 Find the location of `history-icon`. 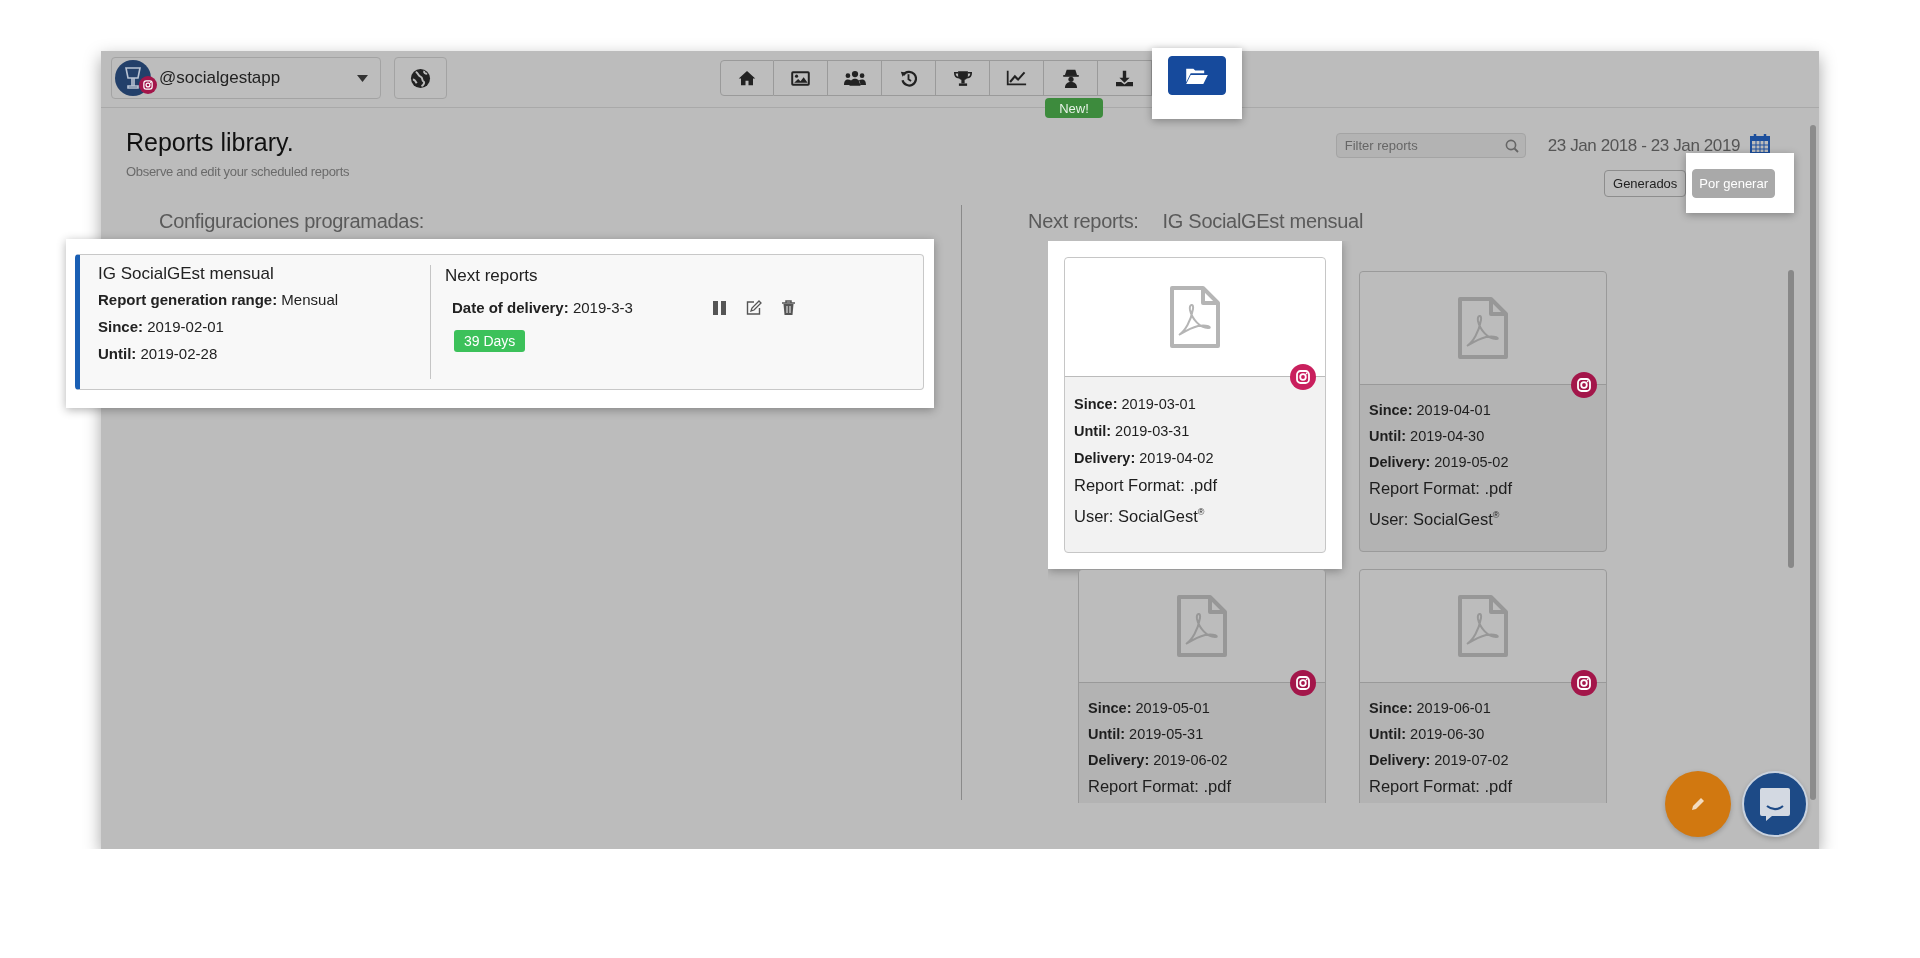

history-icon is located at coordinates (908, 78).